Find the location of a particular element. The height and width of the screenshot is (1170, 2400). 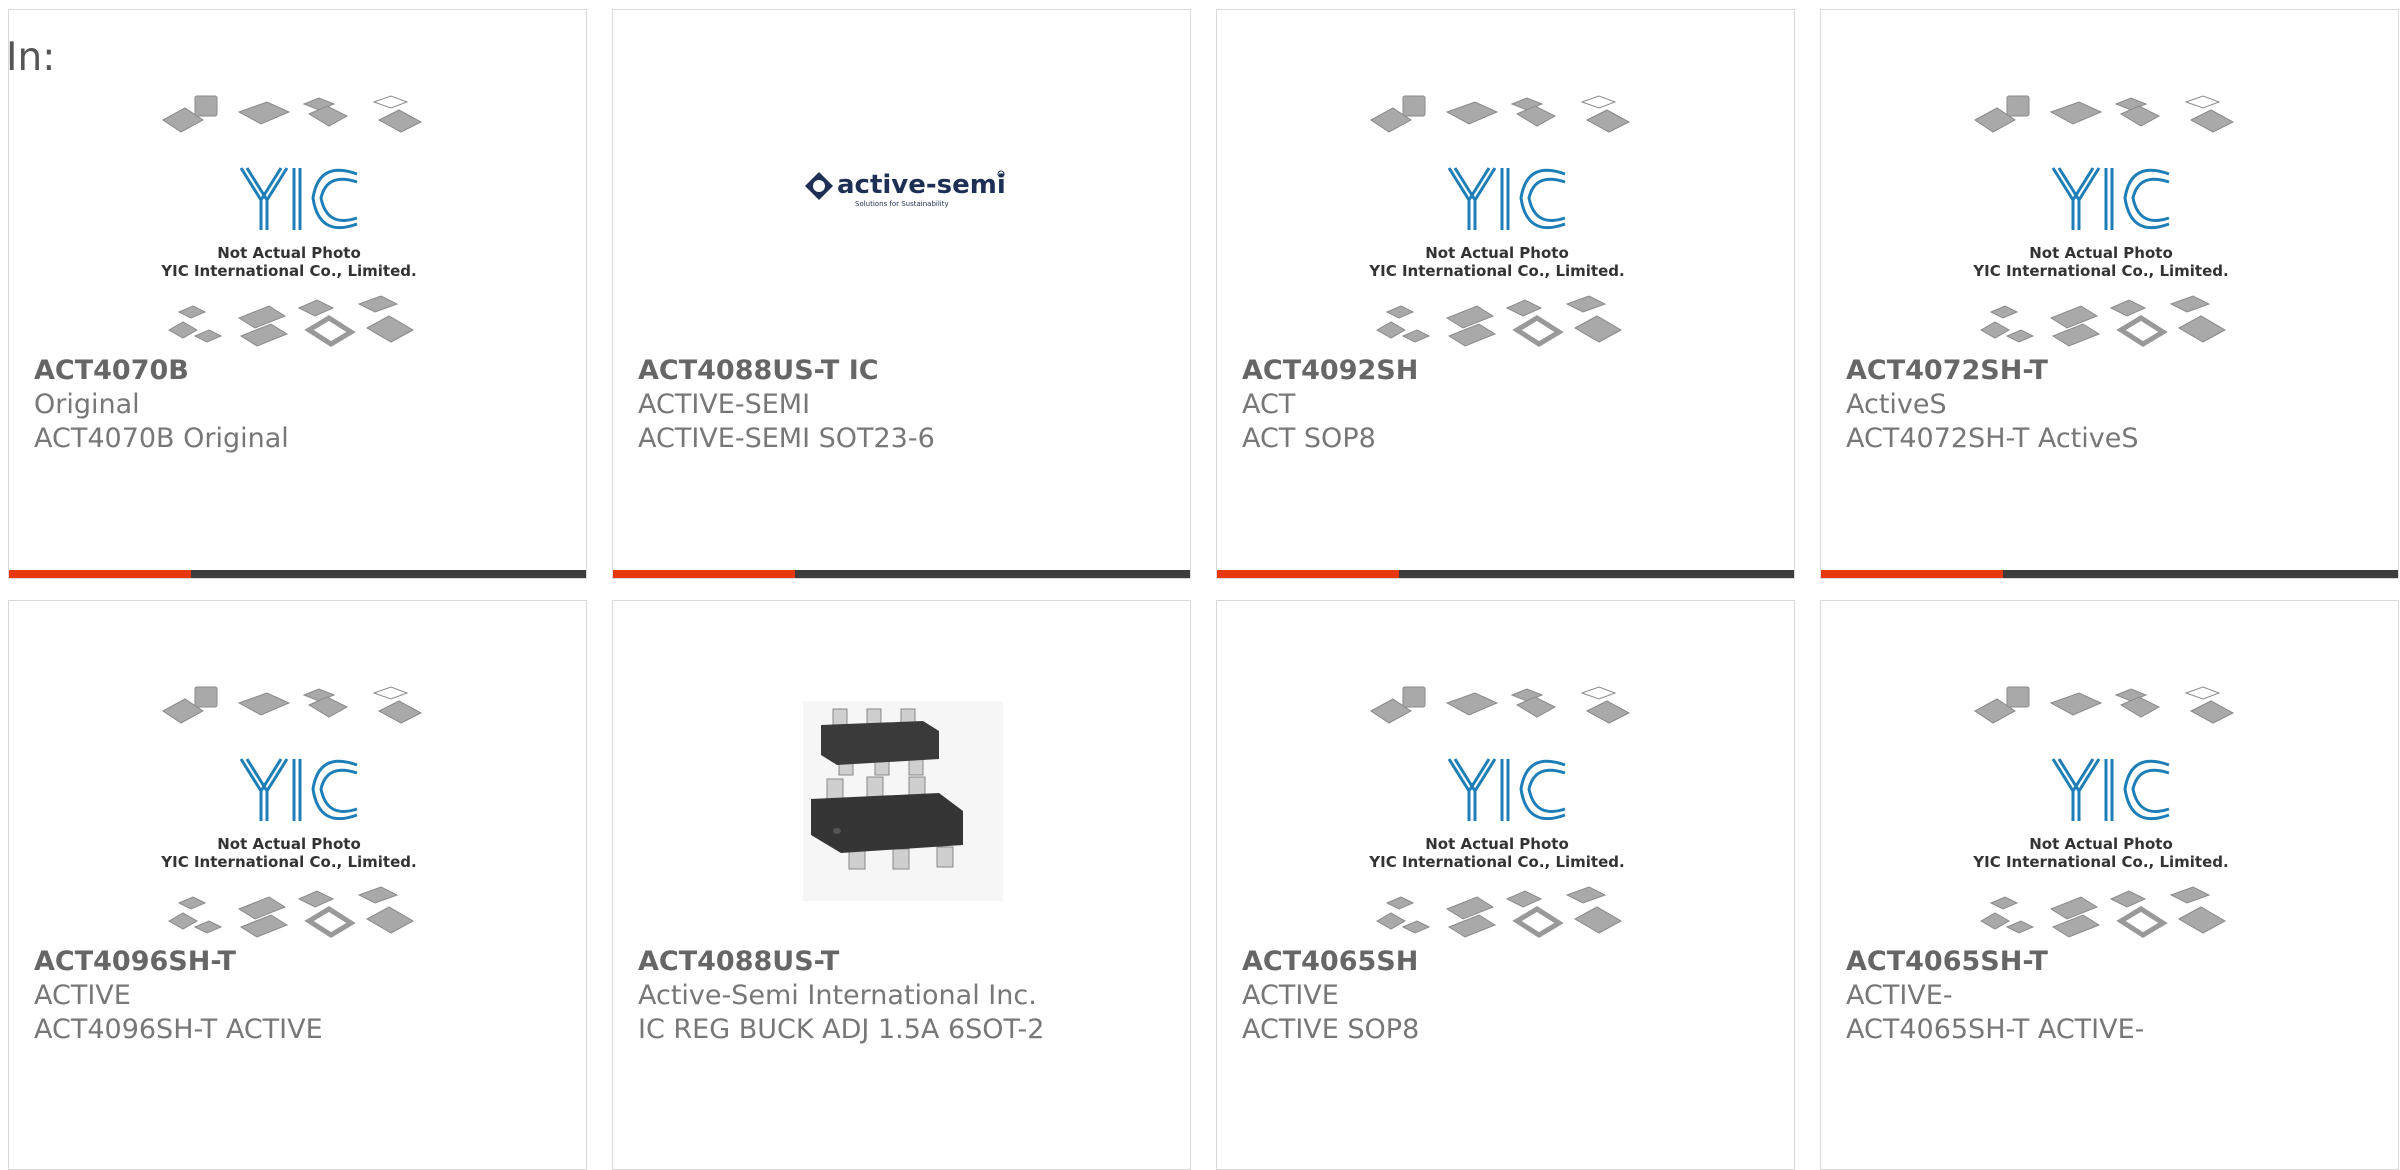

product-description: ACT SOP8 is located at coordinates (1309, 438).